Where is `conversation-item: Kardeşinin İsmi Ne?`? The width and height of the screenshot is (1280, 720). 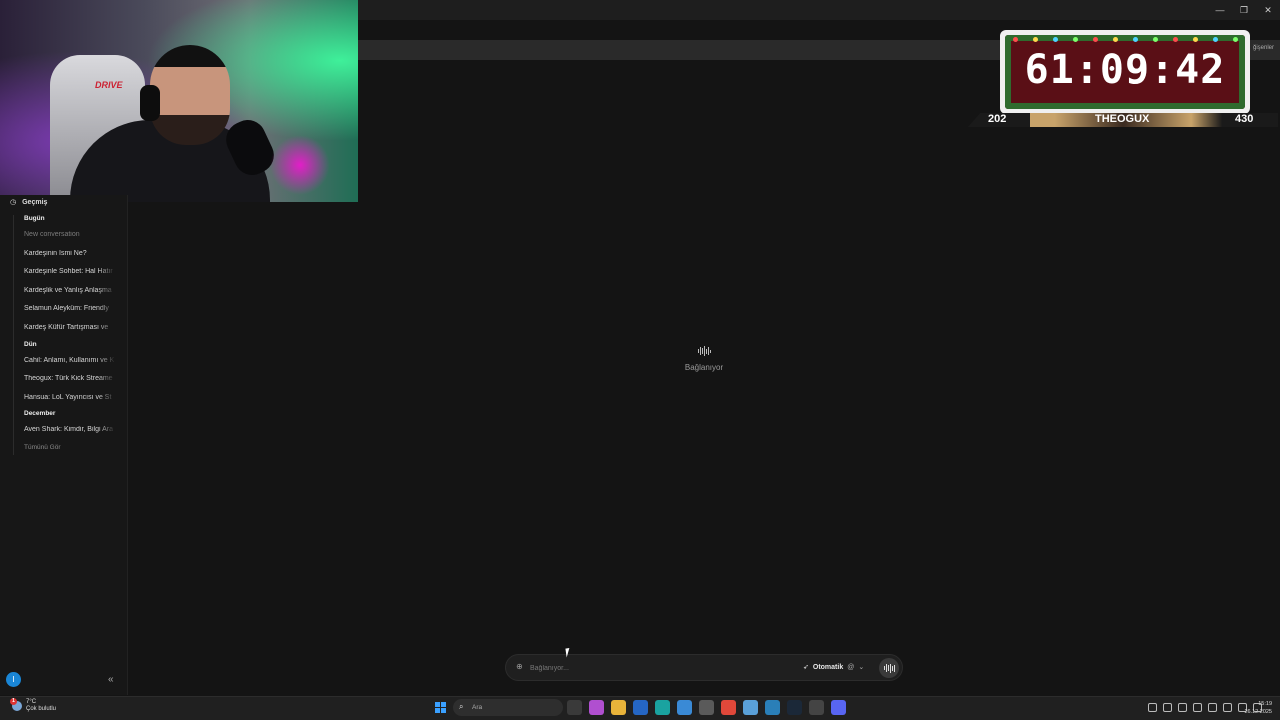
conversation-item: Kardeşinin İsmi Ne? is located at coordinates (70, 253).